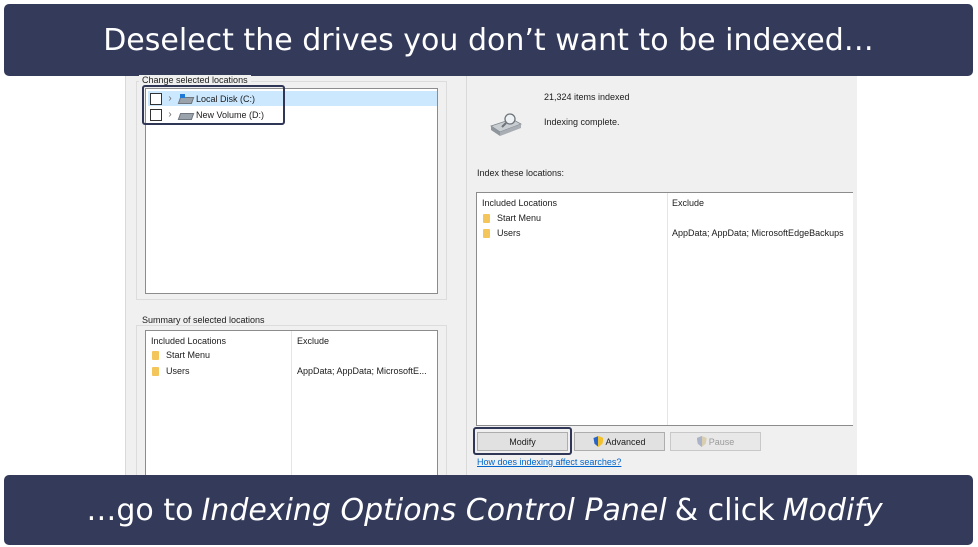 This screenshot has height=547, width=978. Describe the element at coordinates (582, 122) in the screenshot. I see `indexing-status: Indexing complete.` at that location.